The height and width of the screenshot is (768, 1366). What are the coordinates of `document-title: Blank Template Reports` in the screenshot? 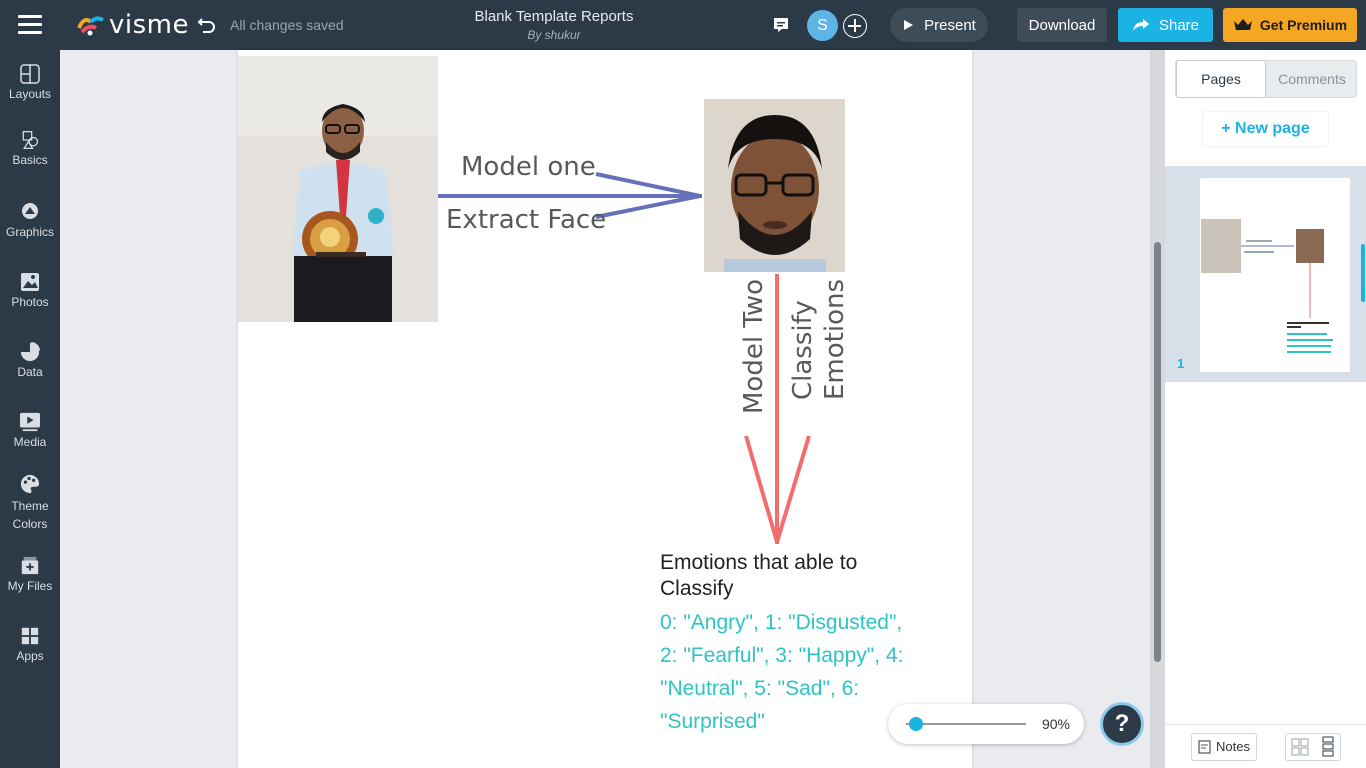 It's located at (554, 16).